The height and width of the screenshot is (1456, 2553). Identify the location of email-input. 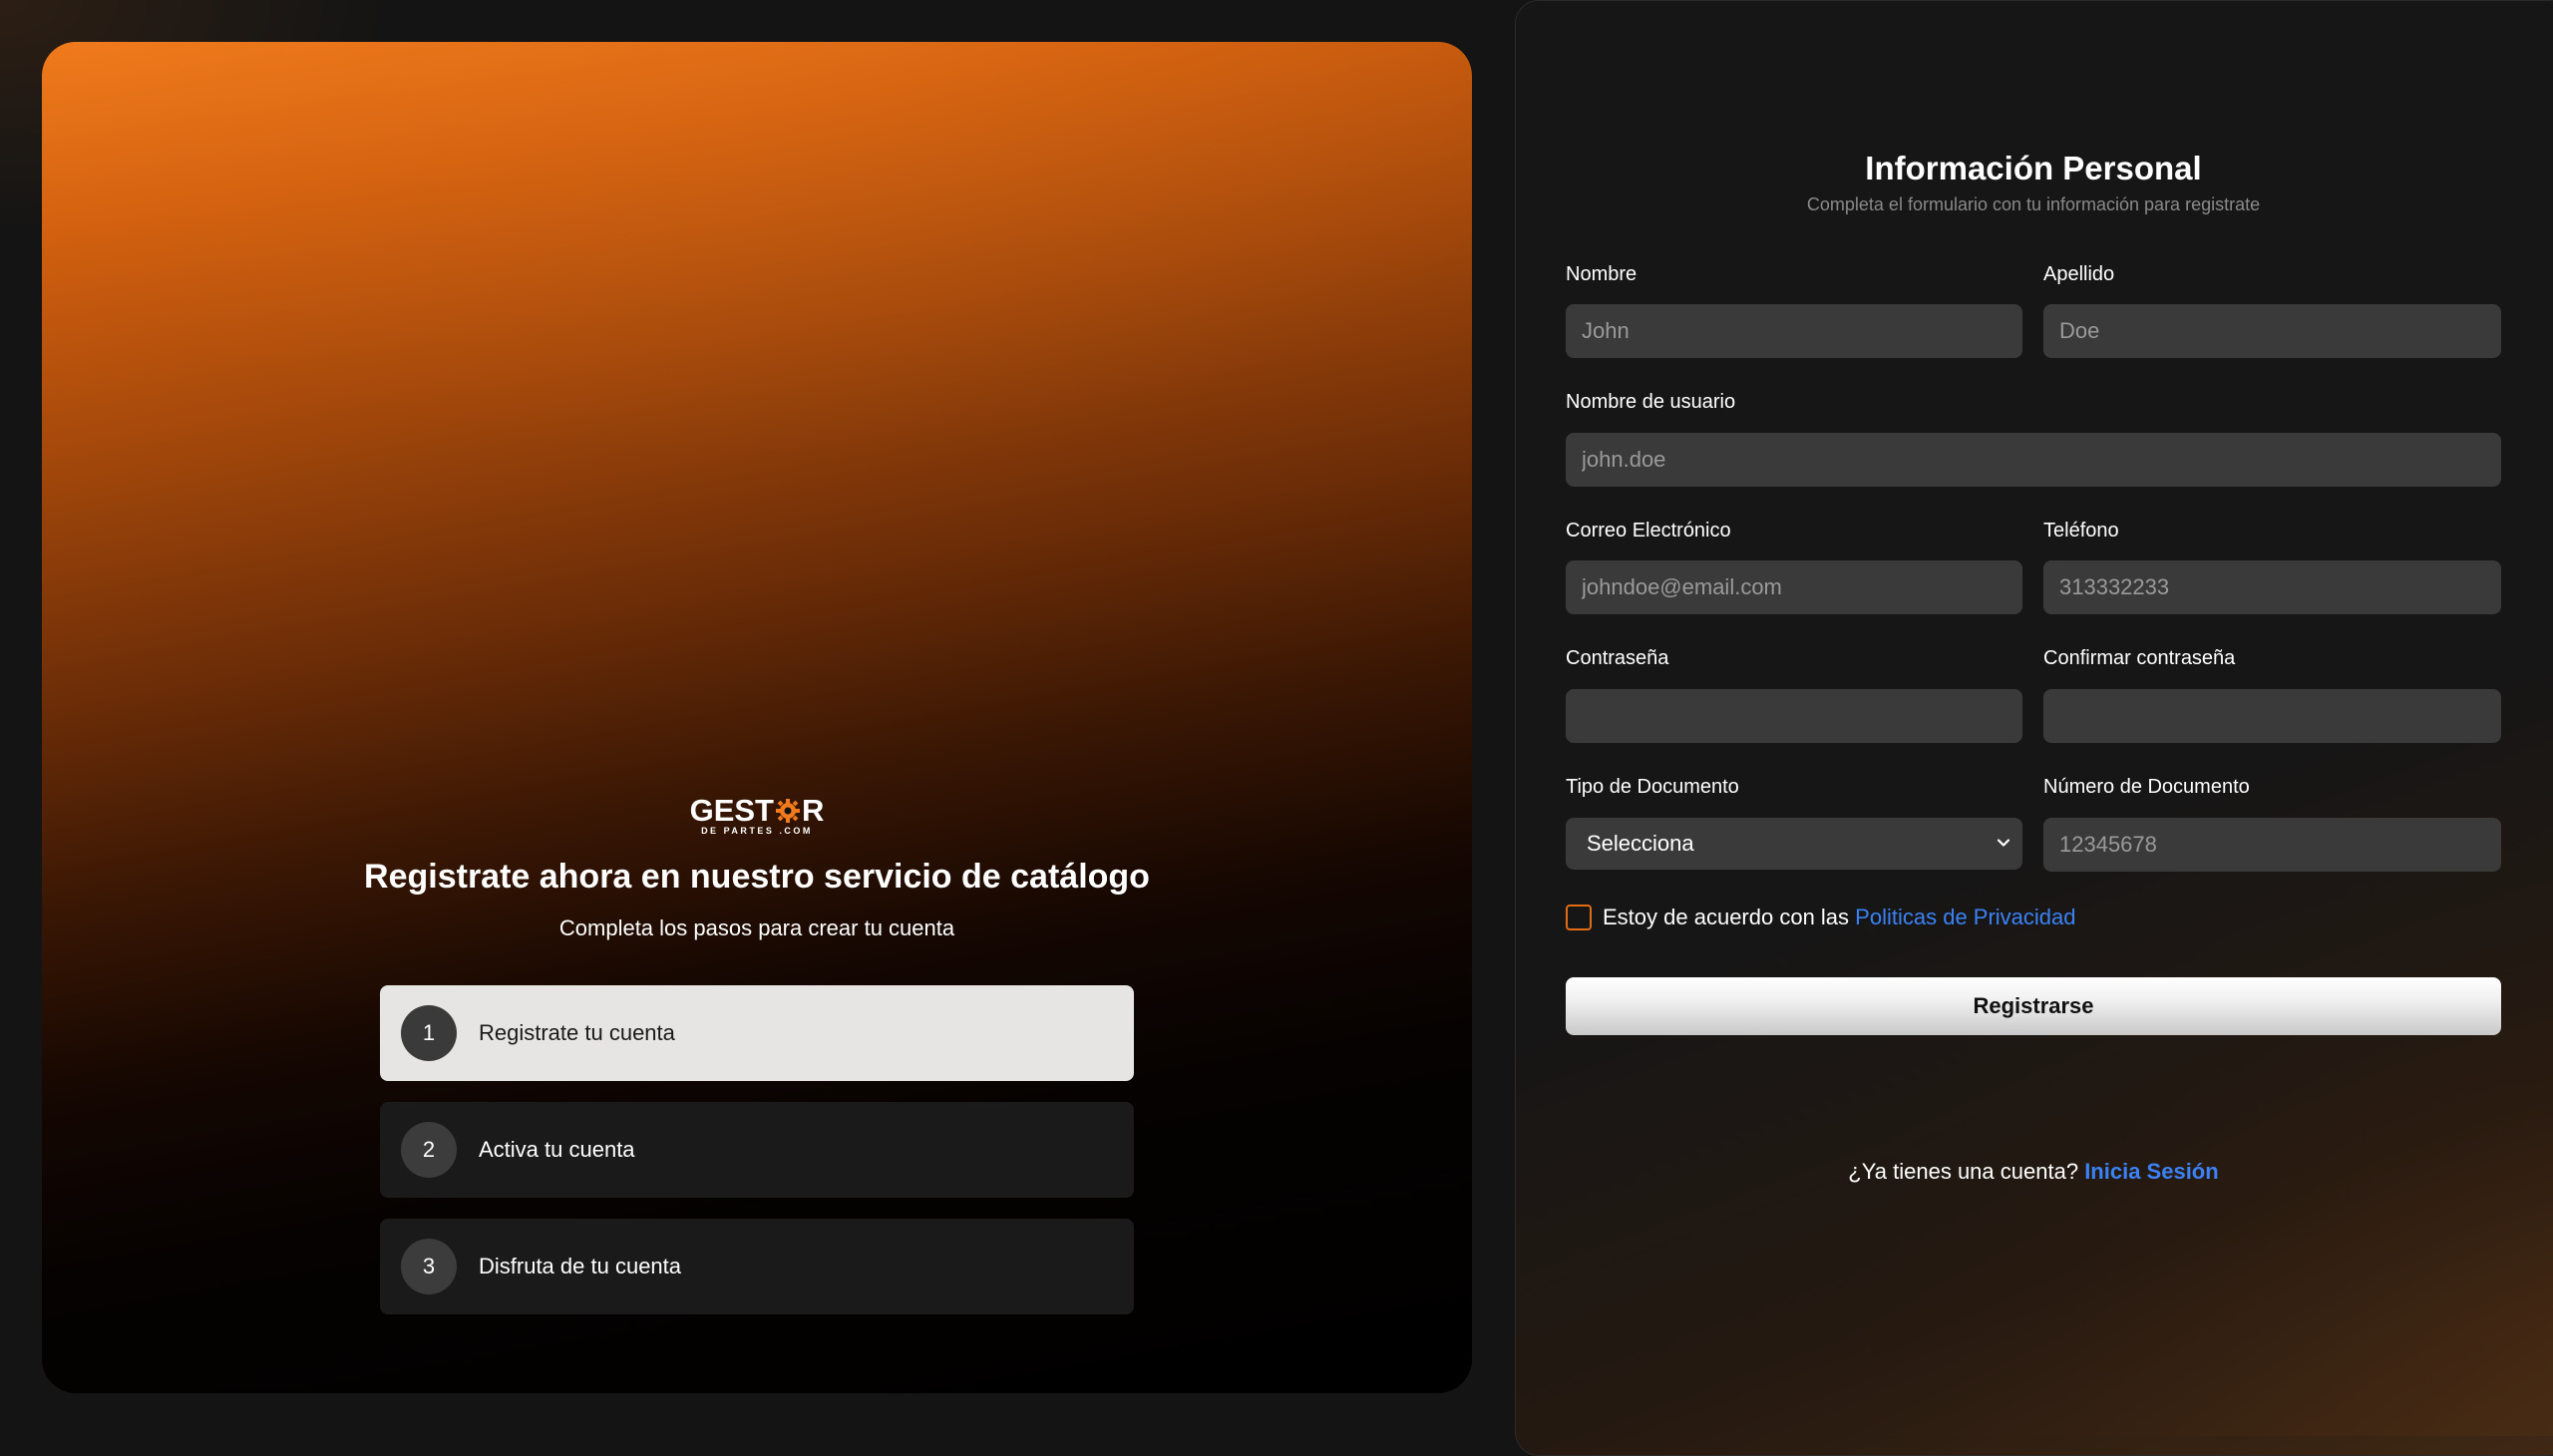
(1794, 587).